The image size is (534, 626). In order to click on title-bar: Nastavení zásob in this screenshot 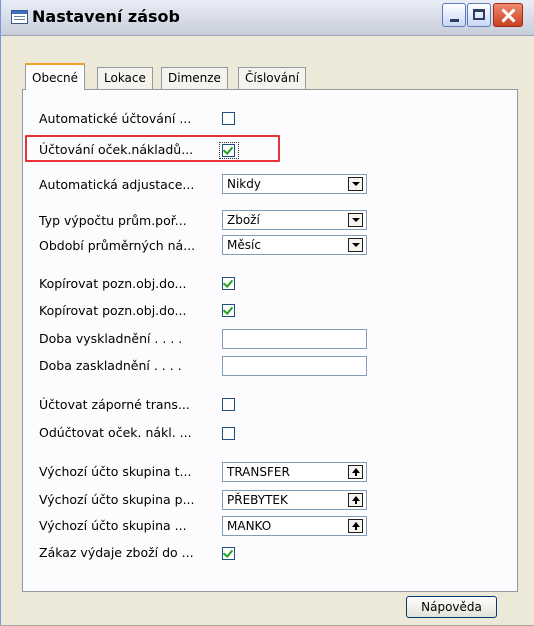, I will do `click(267, 18)`.